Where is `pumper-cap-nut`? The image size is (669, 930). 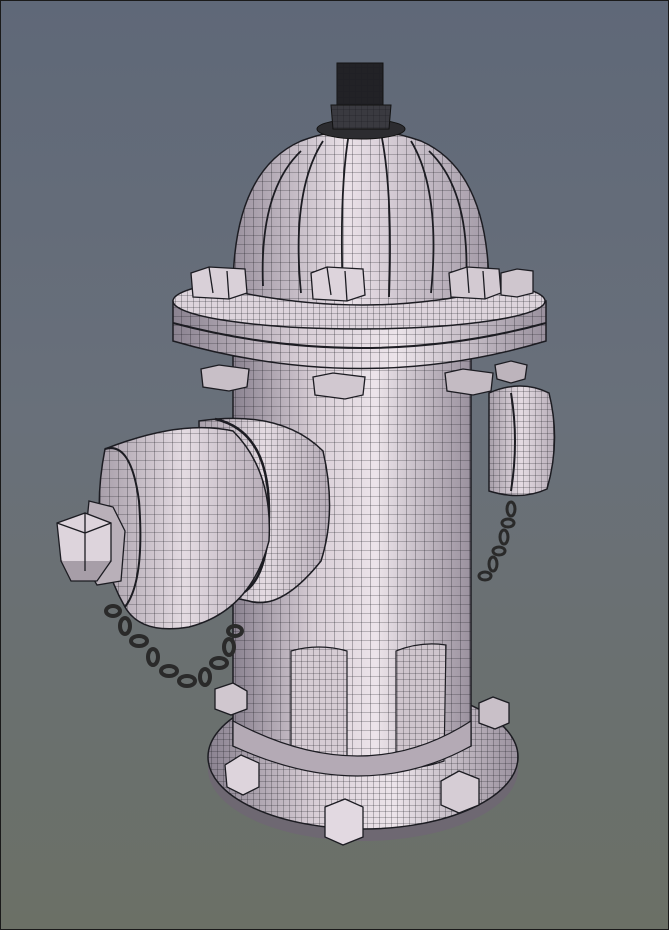 pumper-cap-nut is located at coordinates (91, 543).